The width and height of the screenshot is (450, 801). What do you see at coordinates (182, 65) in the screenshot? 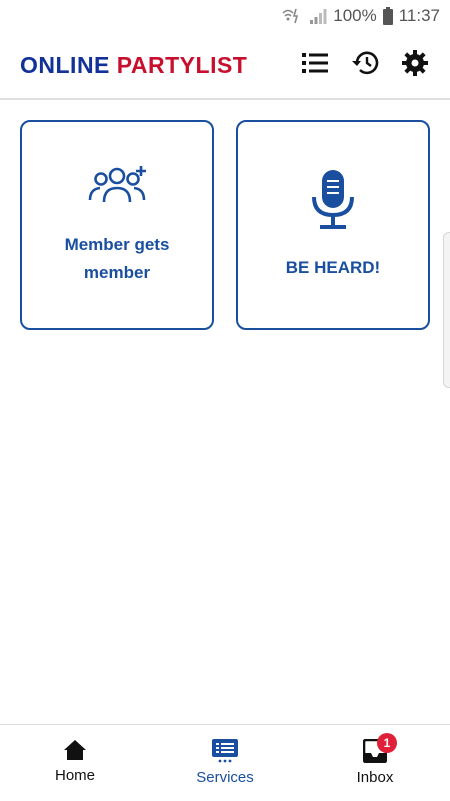
I see `app-title-part2: PARTYLIST` at bounding box center [182, 65].